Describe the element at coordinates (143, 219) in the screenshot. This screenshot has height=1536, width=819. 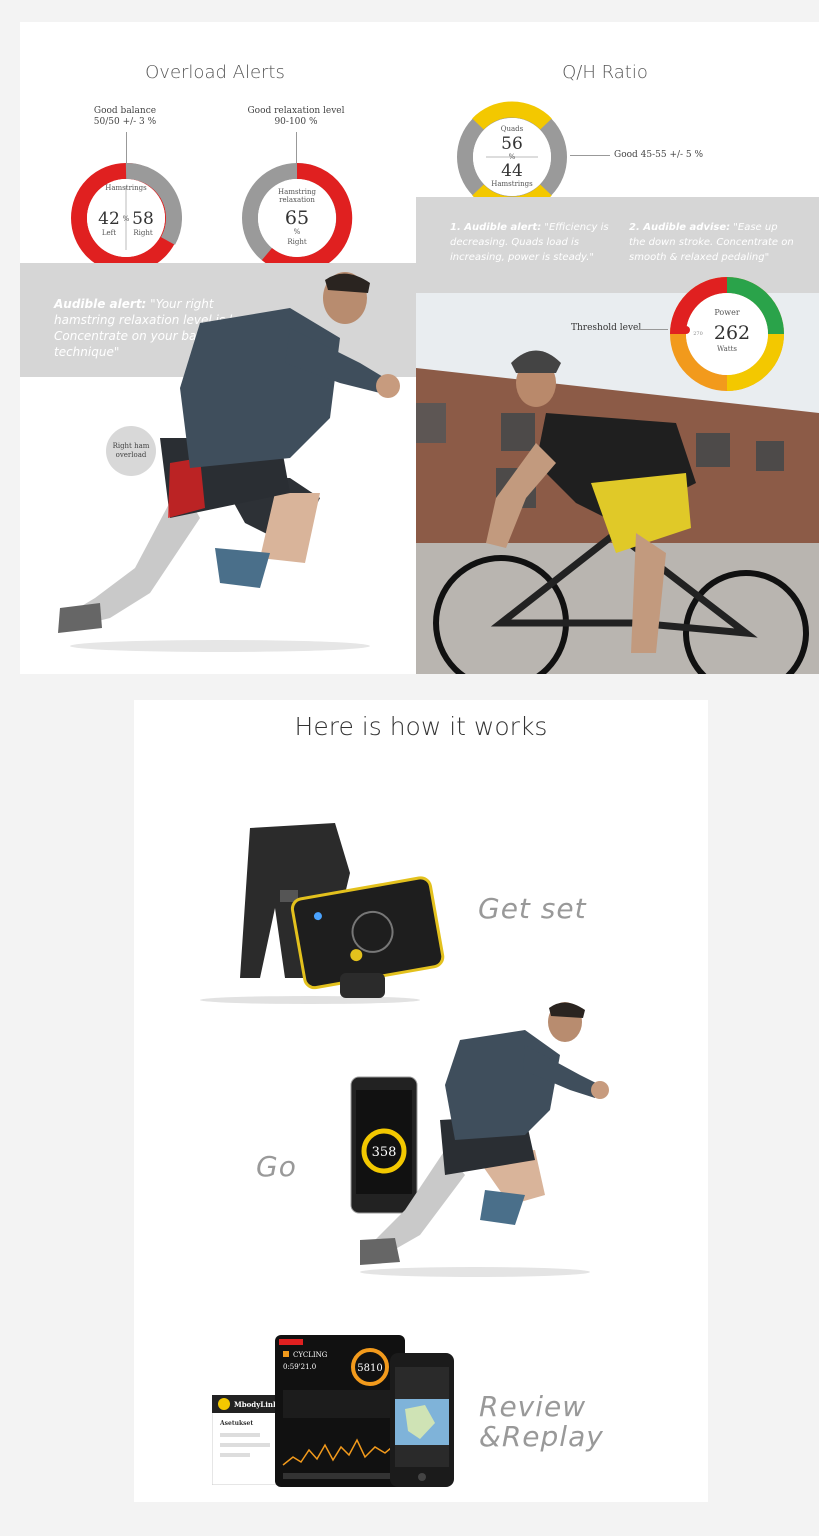
I see `gauge1-right-value: 58` at that location.